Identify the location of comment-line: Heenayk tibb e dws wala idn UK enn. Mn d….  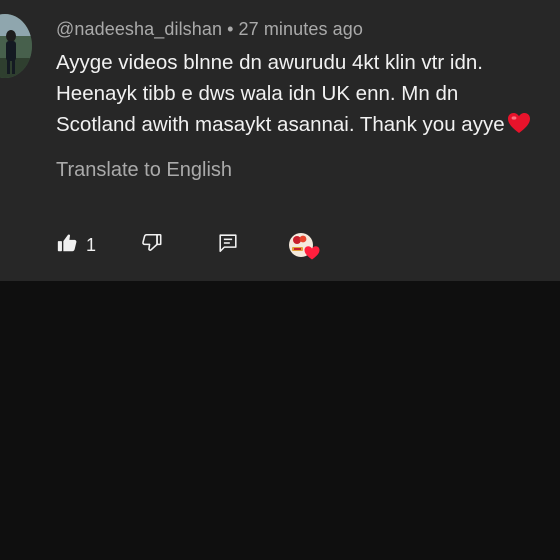
(257, 93).